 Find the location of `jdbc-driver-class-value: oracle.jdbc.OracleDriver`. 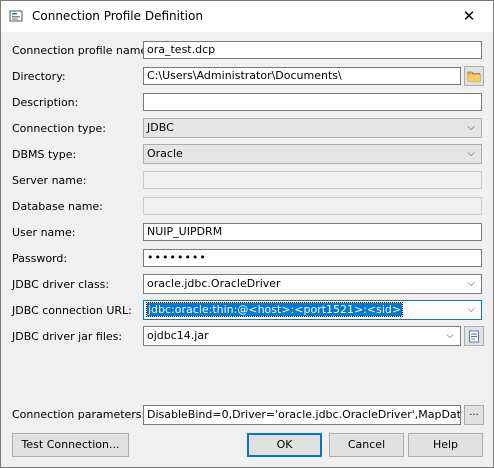

jdbc-driver-class-value: oracle.jdbc.OracleDriver is located at coordinates (214, 283).